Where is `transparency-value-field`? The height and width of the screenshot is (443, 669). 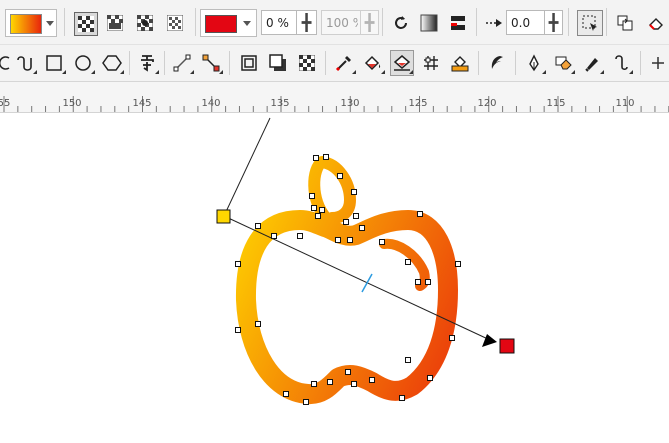
transparency-value-field is located at coordinates (279, 22).